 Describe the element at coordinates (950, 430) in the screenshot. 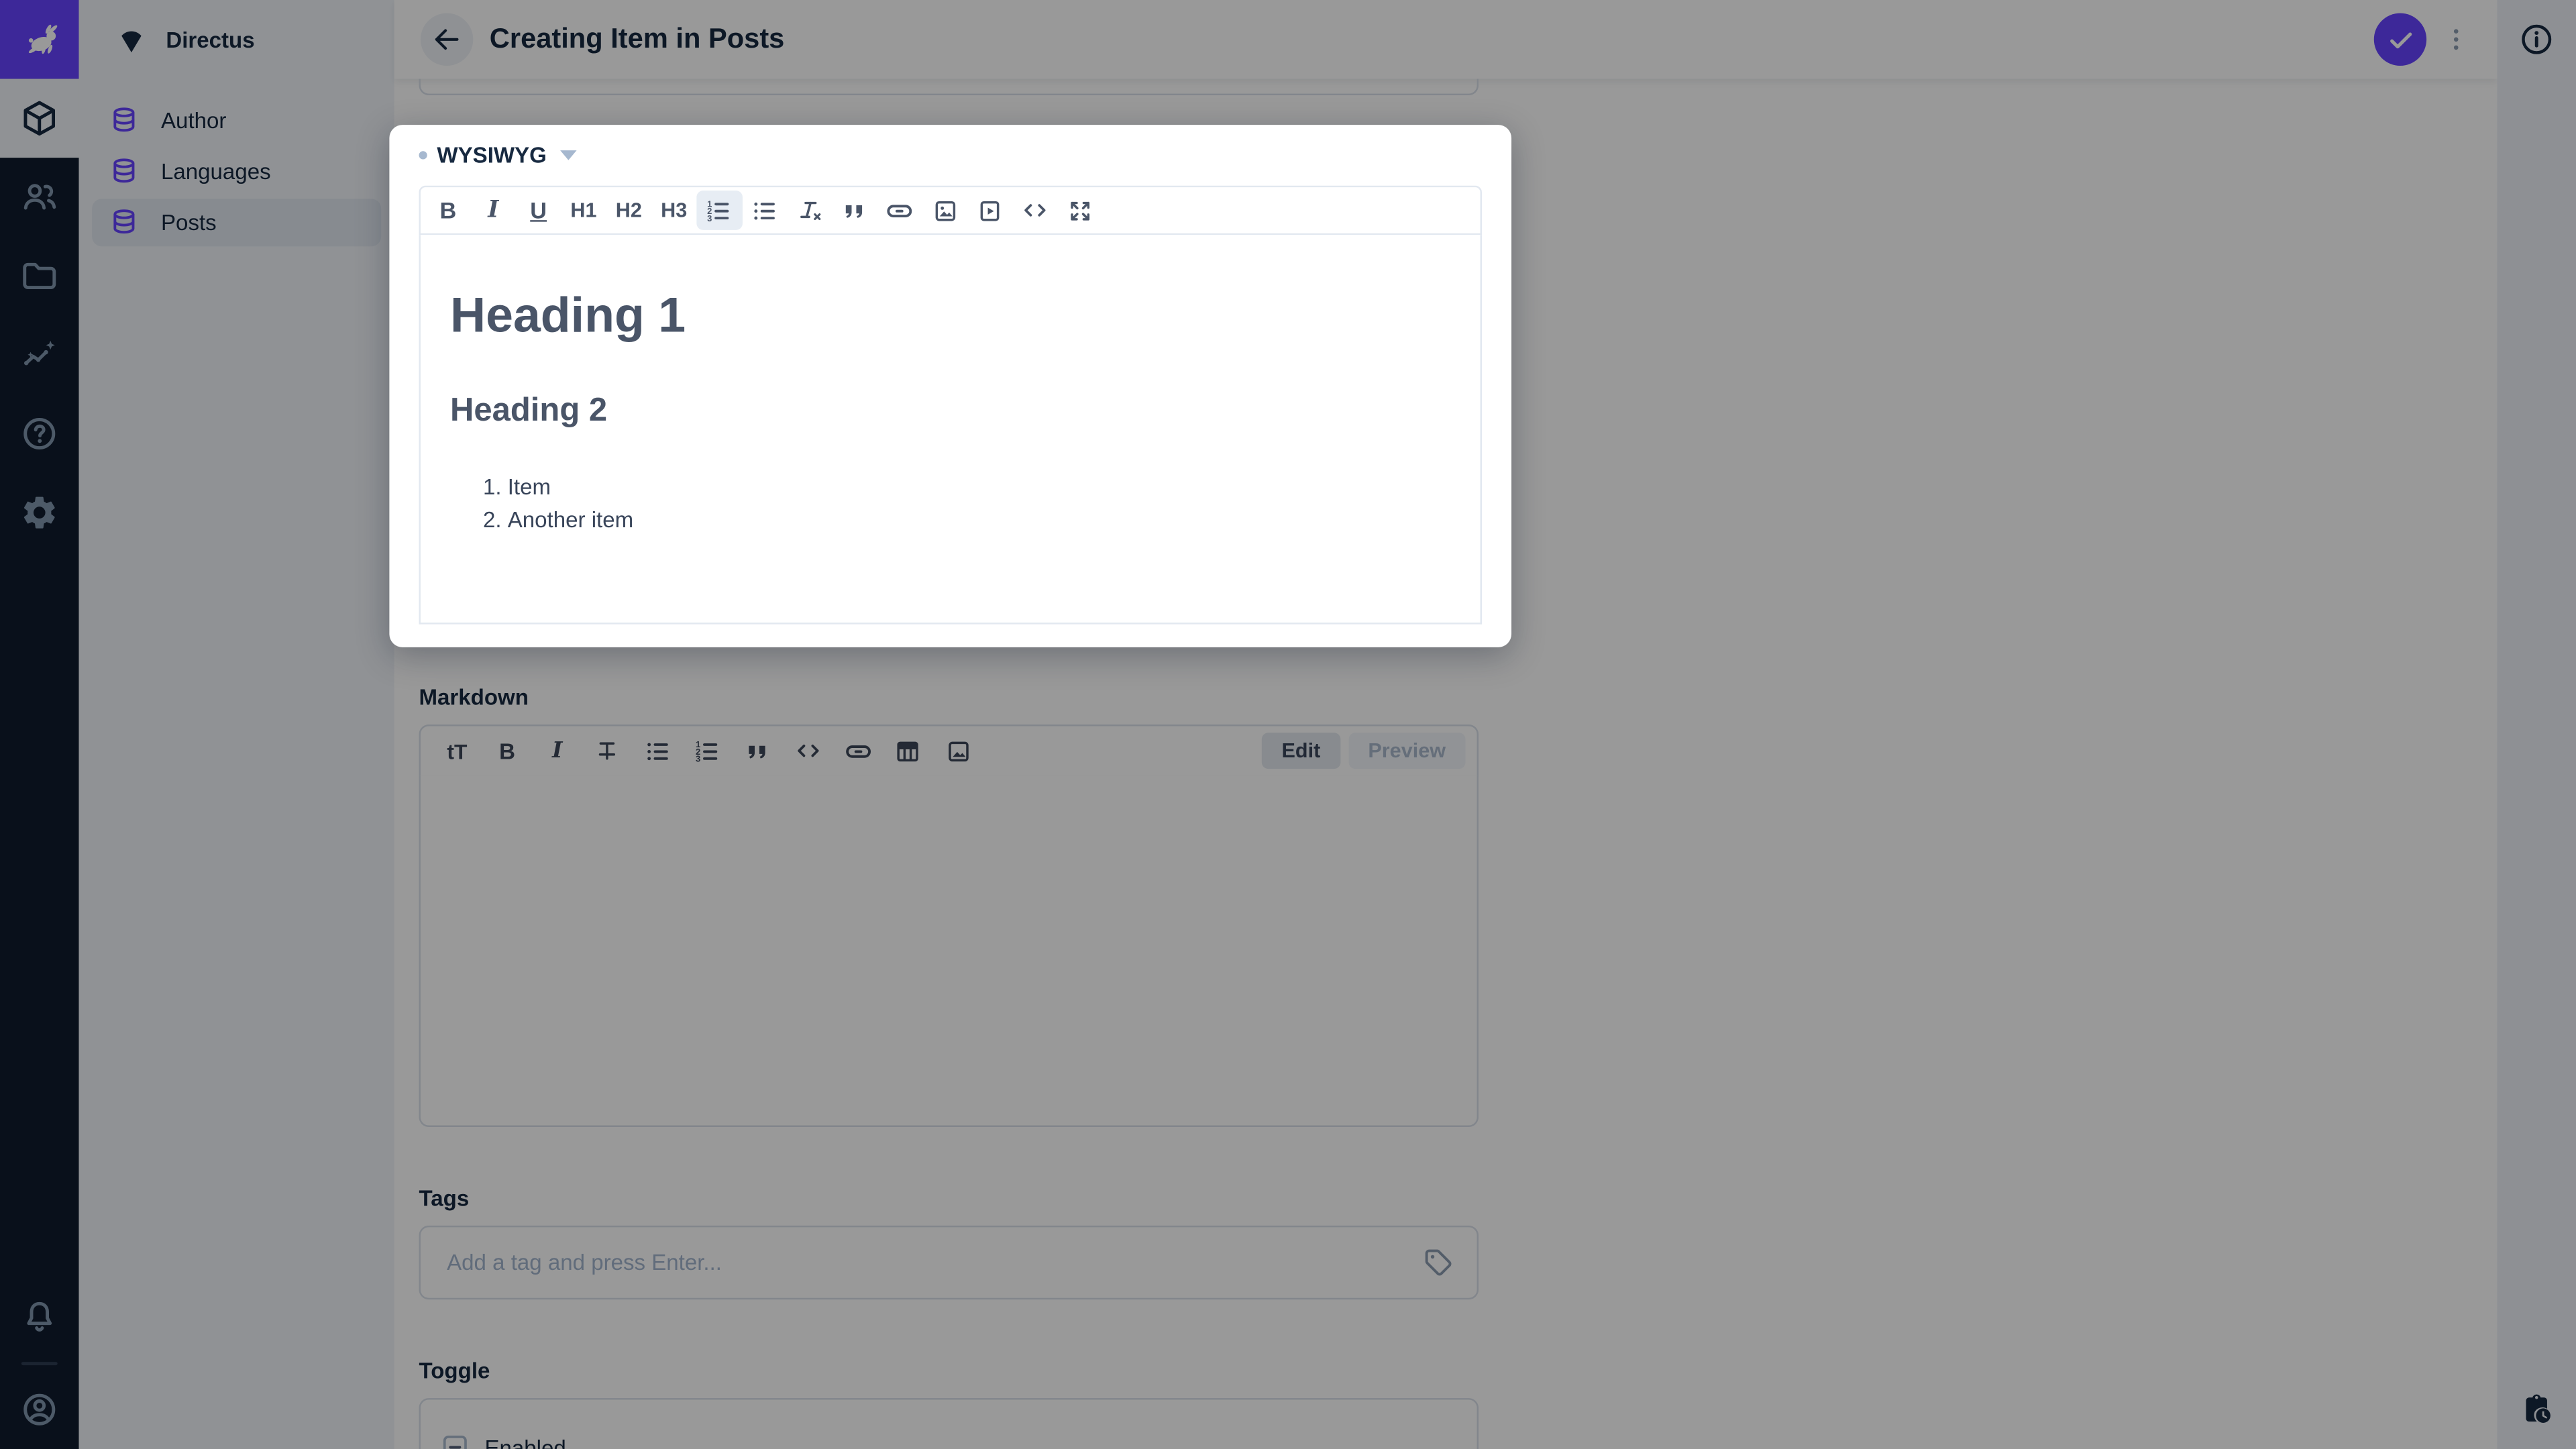

I see `wysiwyg-editor-body: Heading 1 Heading 2 Item Another item` at that location.